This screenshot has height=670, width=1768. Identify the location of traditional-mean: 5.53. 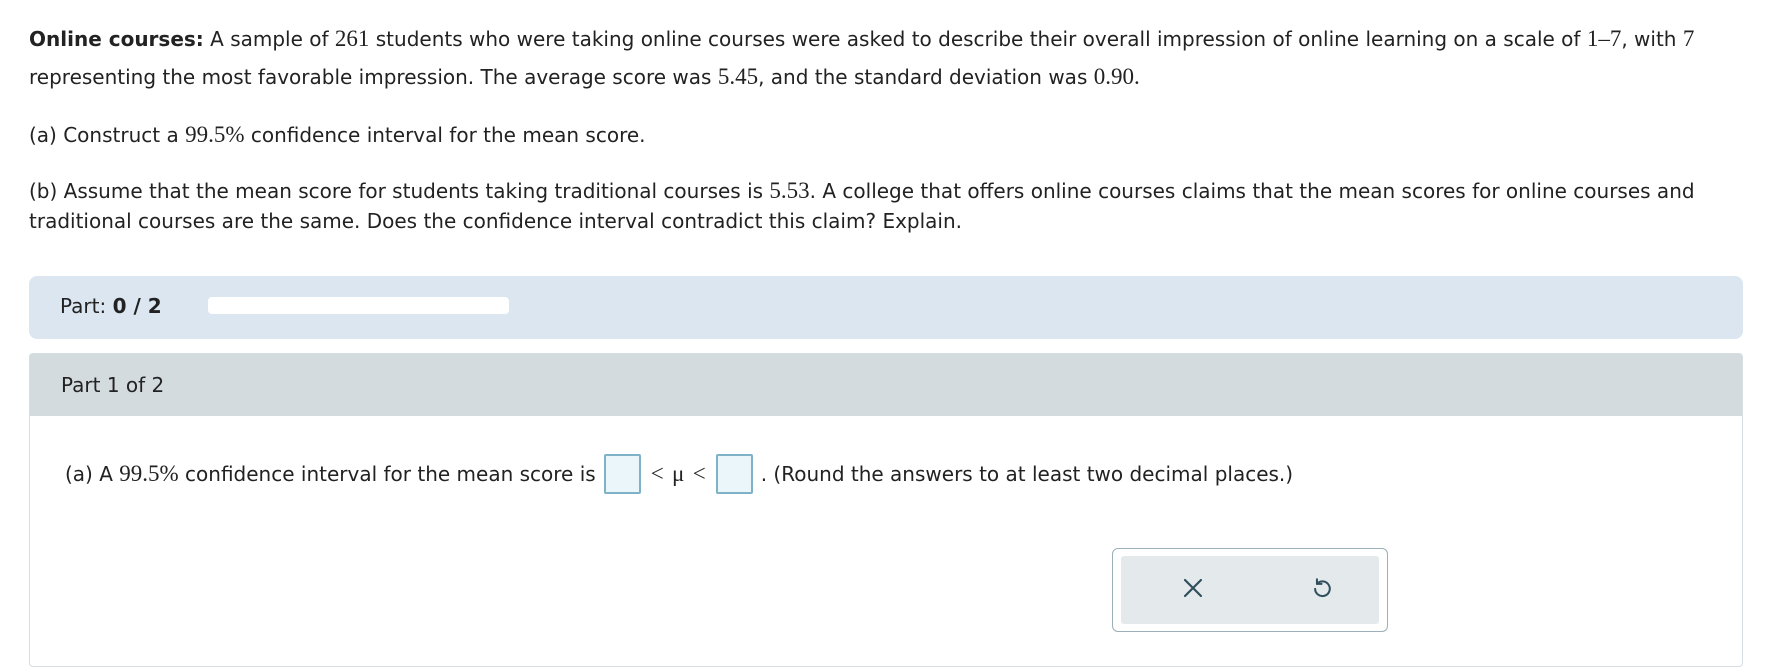
(789, 190).